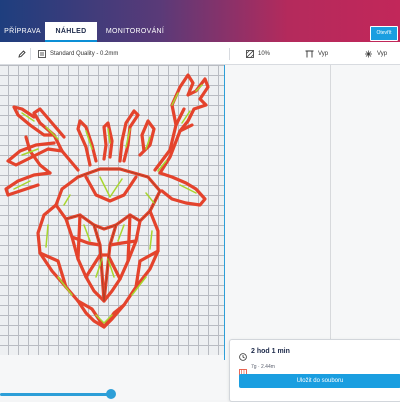 The height and width of the screenshot is (402, 400). Describe the element at coordinates (71, 32) in the screenshot. I see `tab-nahled: NÁHLED` at that location.